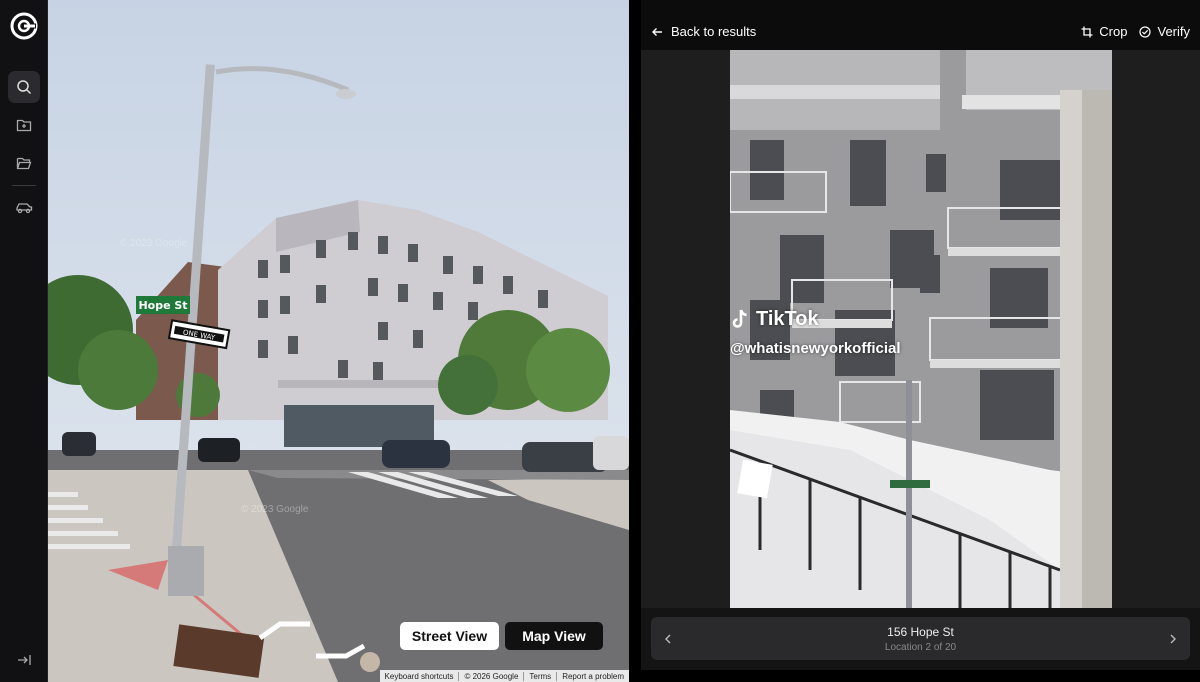 This screenshot has height=682, width=1200. What do you see at coordinates (1135, 31) in the screenshot?
I see `photo-toolbar: Crop Verify` at bounding box center [1135, 31].